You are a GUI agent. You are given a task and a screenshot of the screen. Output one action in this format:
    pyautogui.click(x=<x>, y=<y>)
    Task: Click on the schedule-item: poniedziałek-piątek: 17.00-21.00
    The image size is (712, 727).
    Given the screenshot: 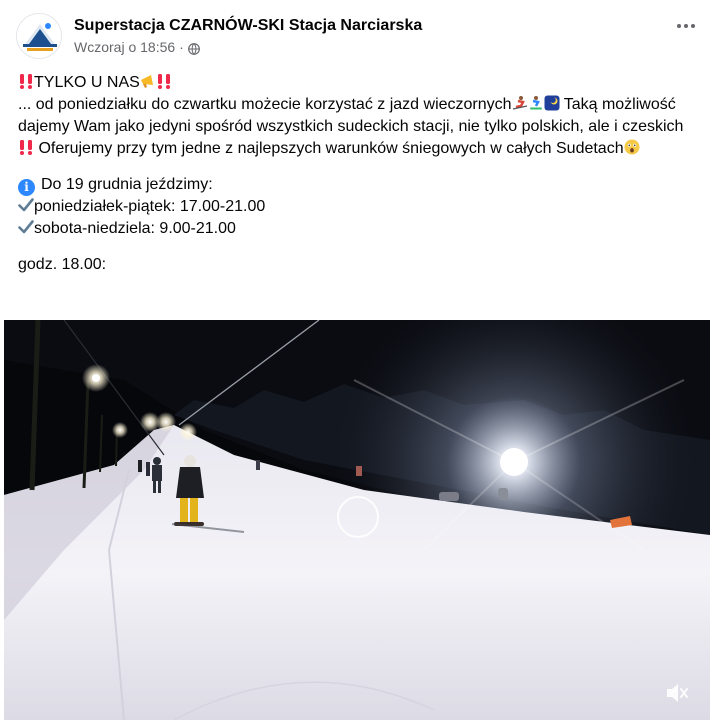 What is the action you would take?
    pyautogui.click(x=358, y=207)
    